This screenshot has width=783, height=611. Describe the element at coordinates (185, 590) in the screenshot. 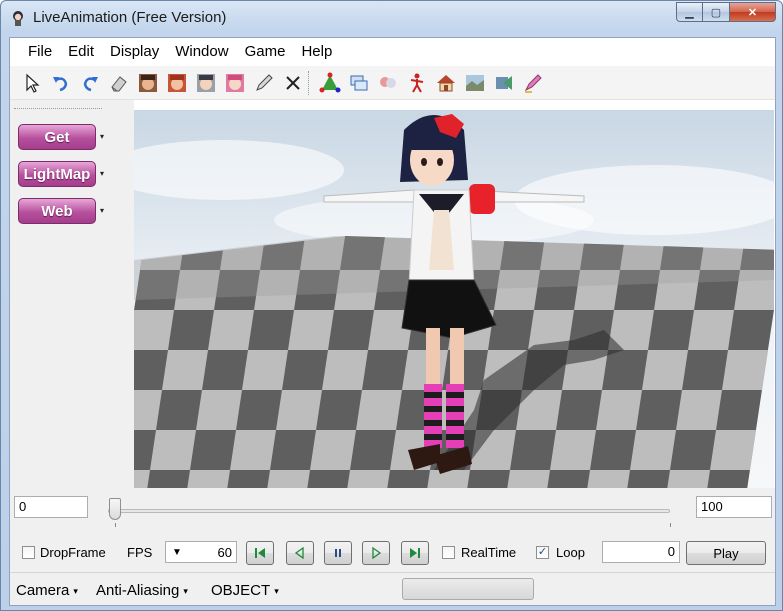

I see `anti-aliasing-dropdown-arrow-icon: ▾` at that location.